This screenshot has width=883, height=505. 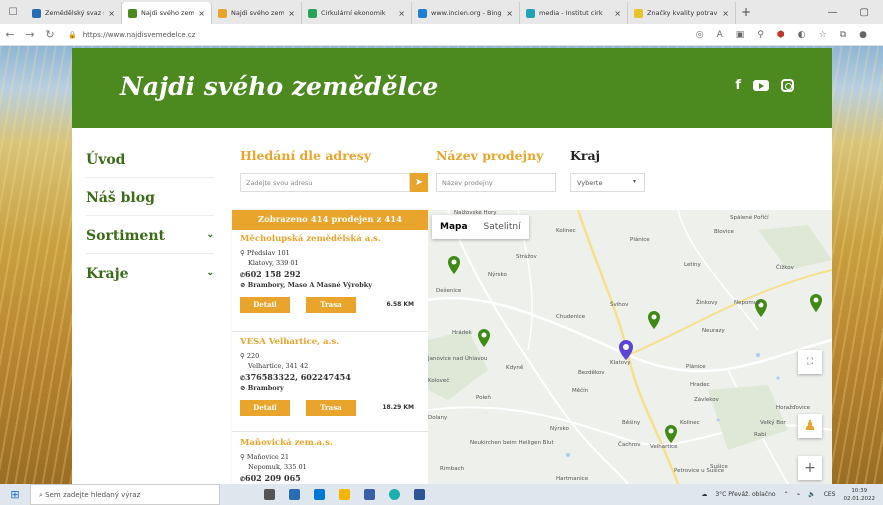 What do you see at coordinates (13, 12) in the screenshot?
I see `window-menu-icon: ☐` at bounding box center [13, 12].